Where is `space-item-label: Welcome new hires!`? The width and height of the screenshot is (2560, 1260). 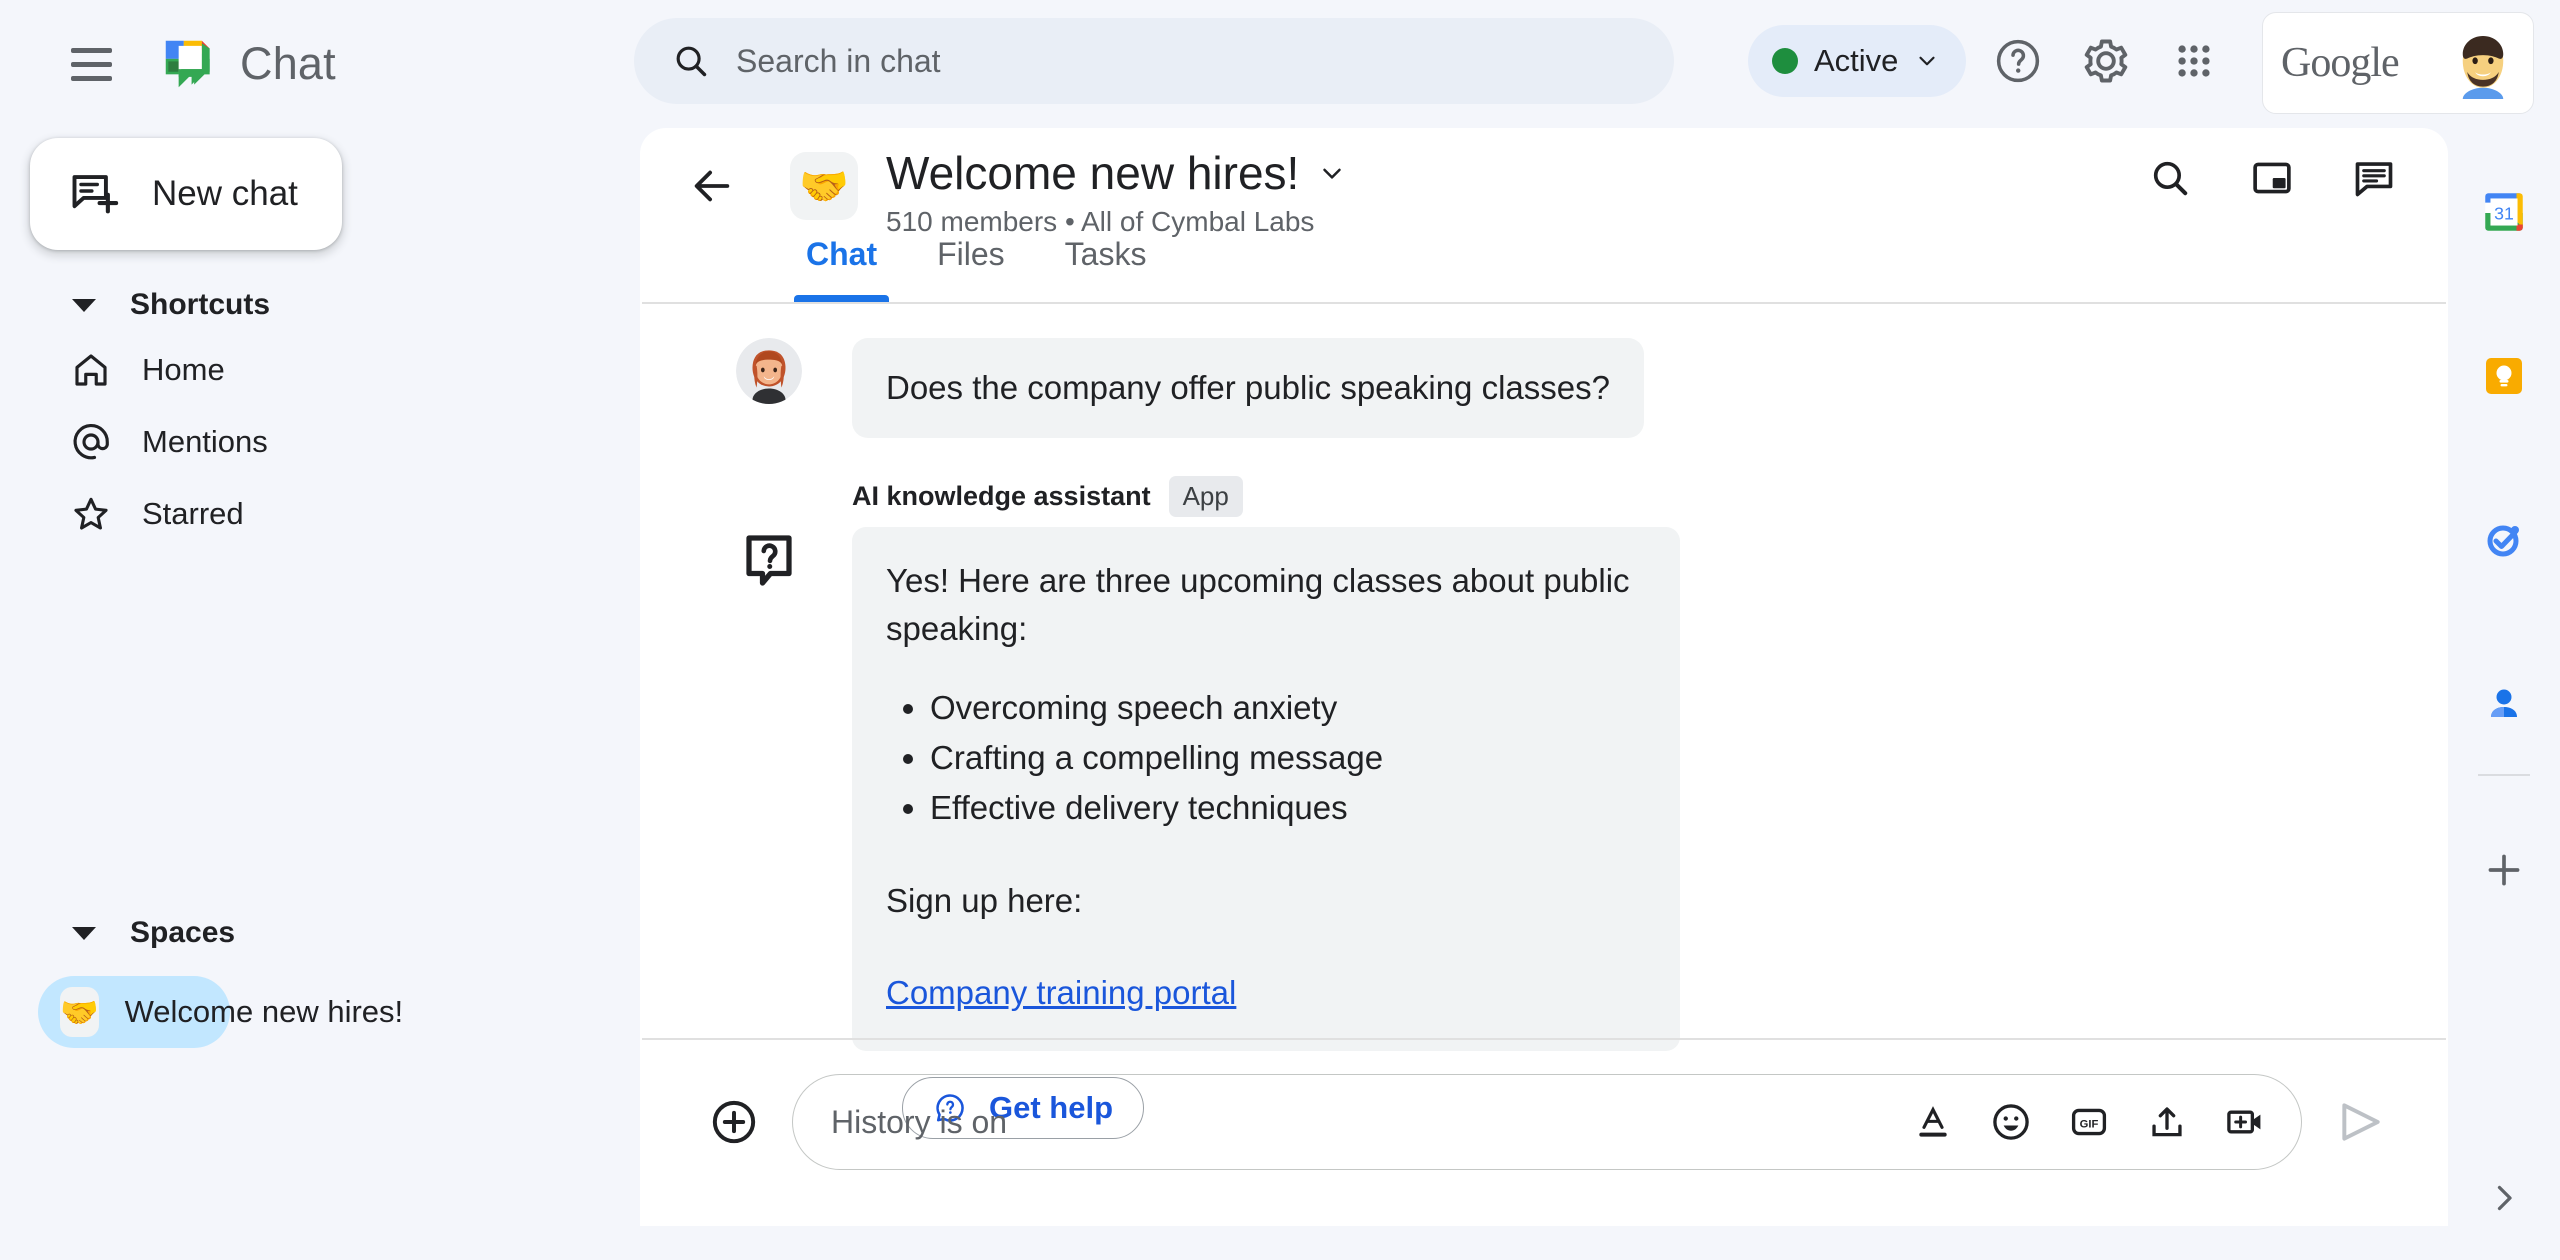 space-item-label: Welcome new hires! is located at coordinates (264, 1011).